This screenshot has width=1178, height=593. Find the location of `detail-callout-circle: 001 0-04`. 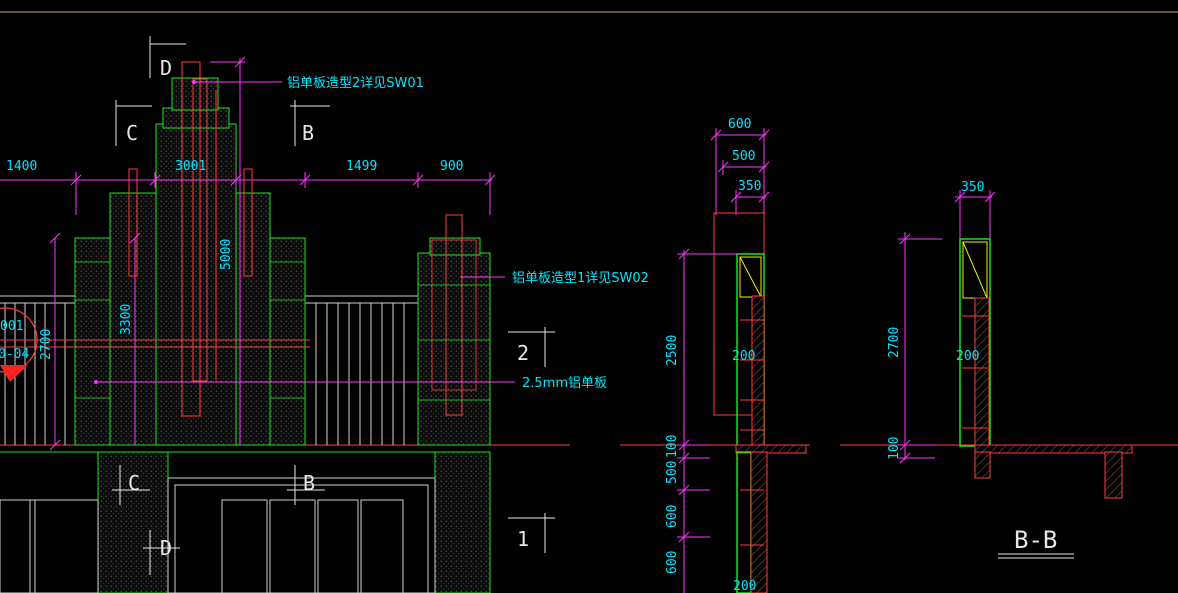

detail-callout-circle: 001 0-04 is located at coordinates (19, 344).